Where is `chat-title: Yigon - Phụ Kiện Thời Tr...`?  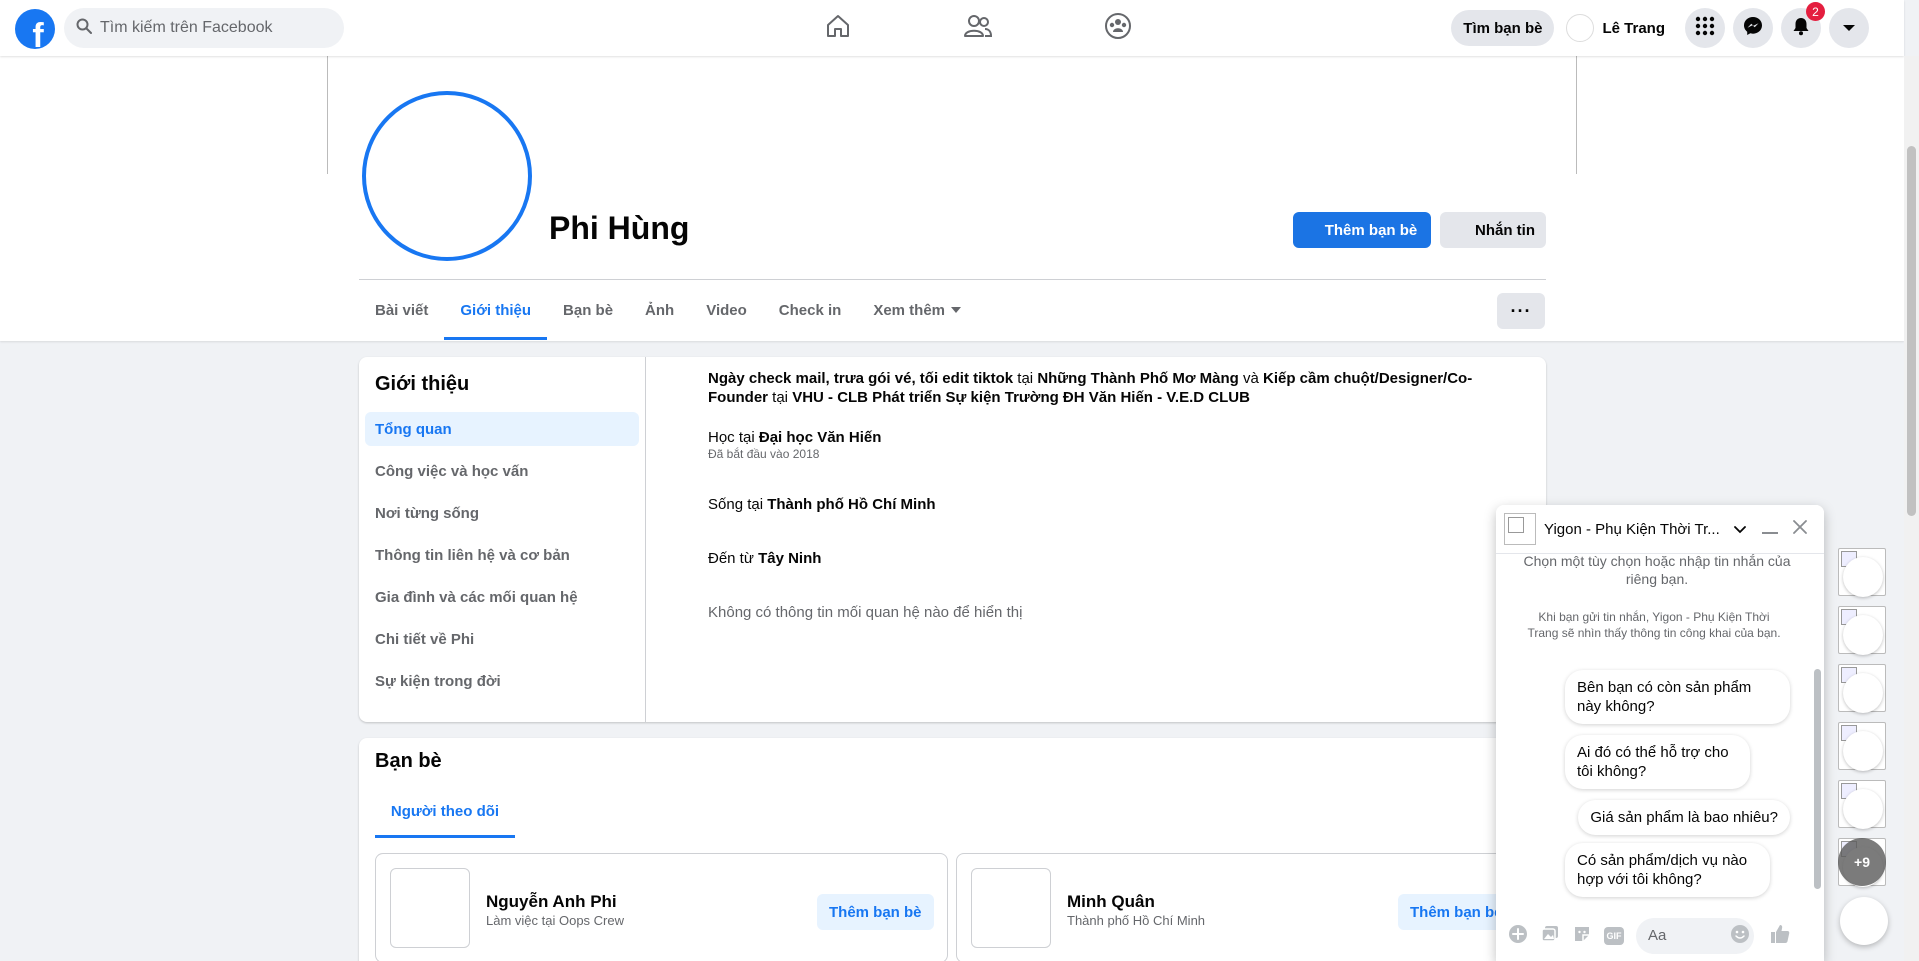
chat-title: Yigon - Phụ Kiện Thời Tr... is located at coordinates (1634, 529).